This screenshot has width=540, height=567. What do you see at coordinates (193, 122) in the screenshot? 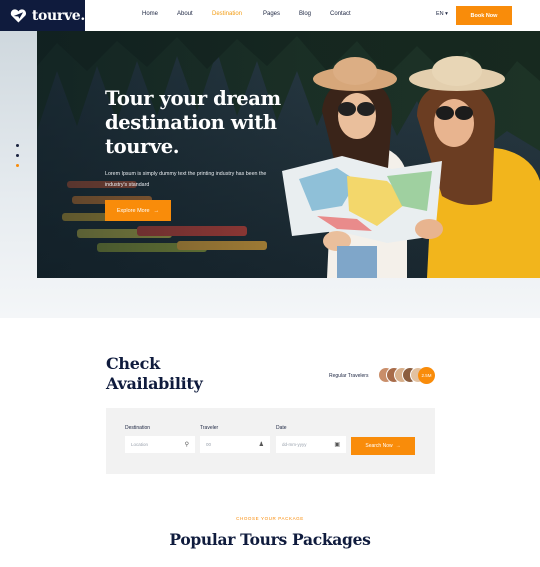
I see `hero-title: Tour your dream destination with tourve.` at bounding box center [193, 122].